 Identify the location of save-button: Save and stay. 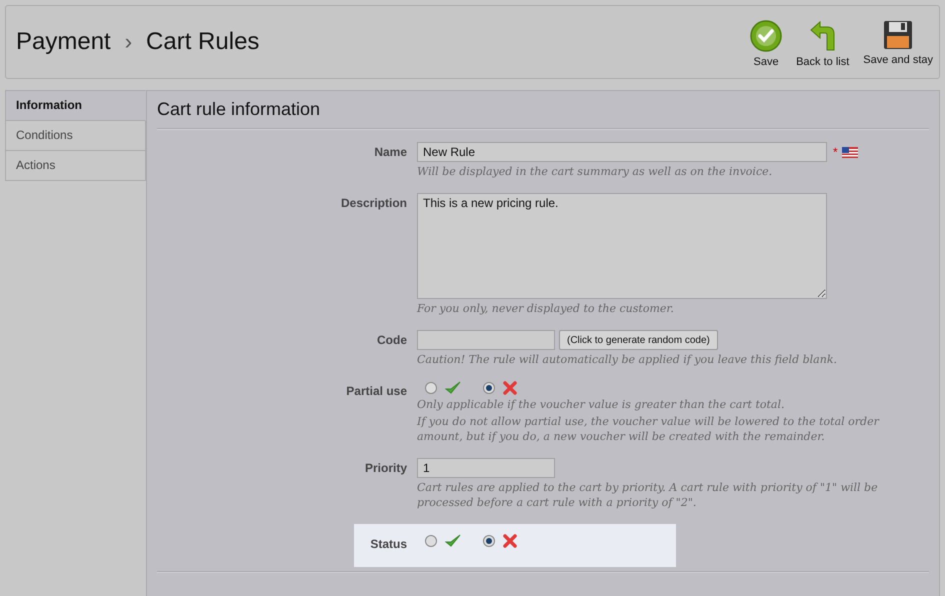
(898, 44).